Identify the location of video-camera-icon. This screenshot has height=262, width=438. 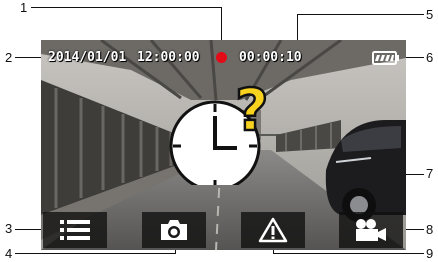
(371, 230).